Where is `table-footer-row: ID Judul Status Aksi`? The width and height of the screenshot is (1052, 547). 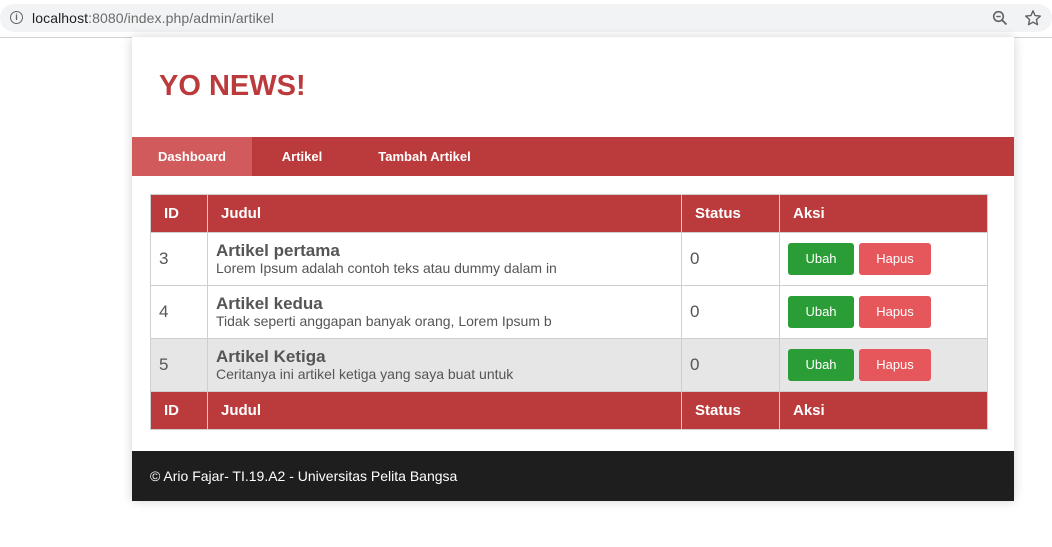
table-footer-row: ID Judul Status Aksi is located at coordinates (569, 410).